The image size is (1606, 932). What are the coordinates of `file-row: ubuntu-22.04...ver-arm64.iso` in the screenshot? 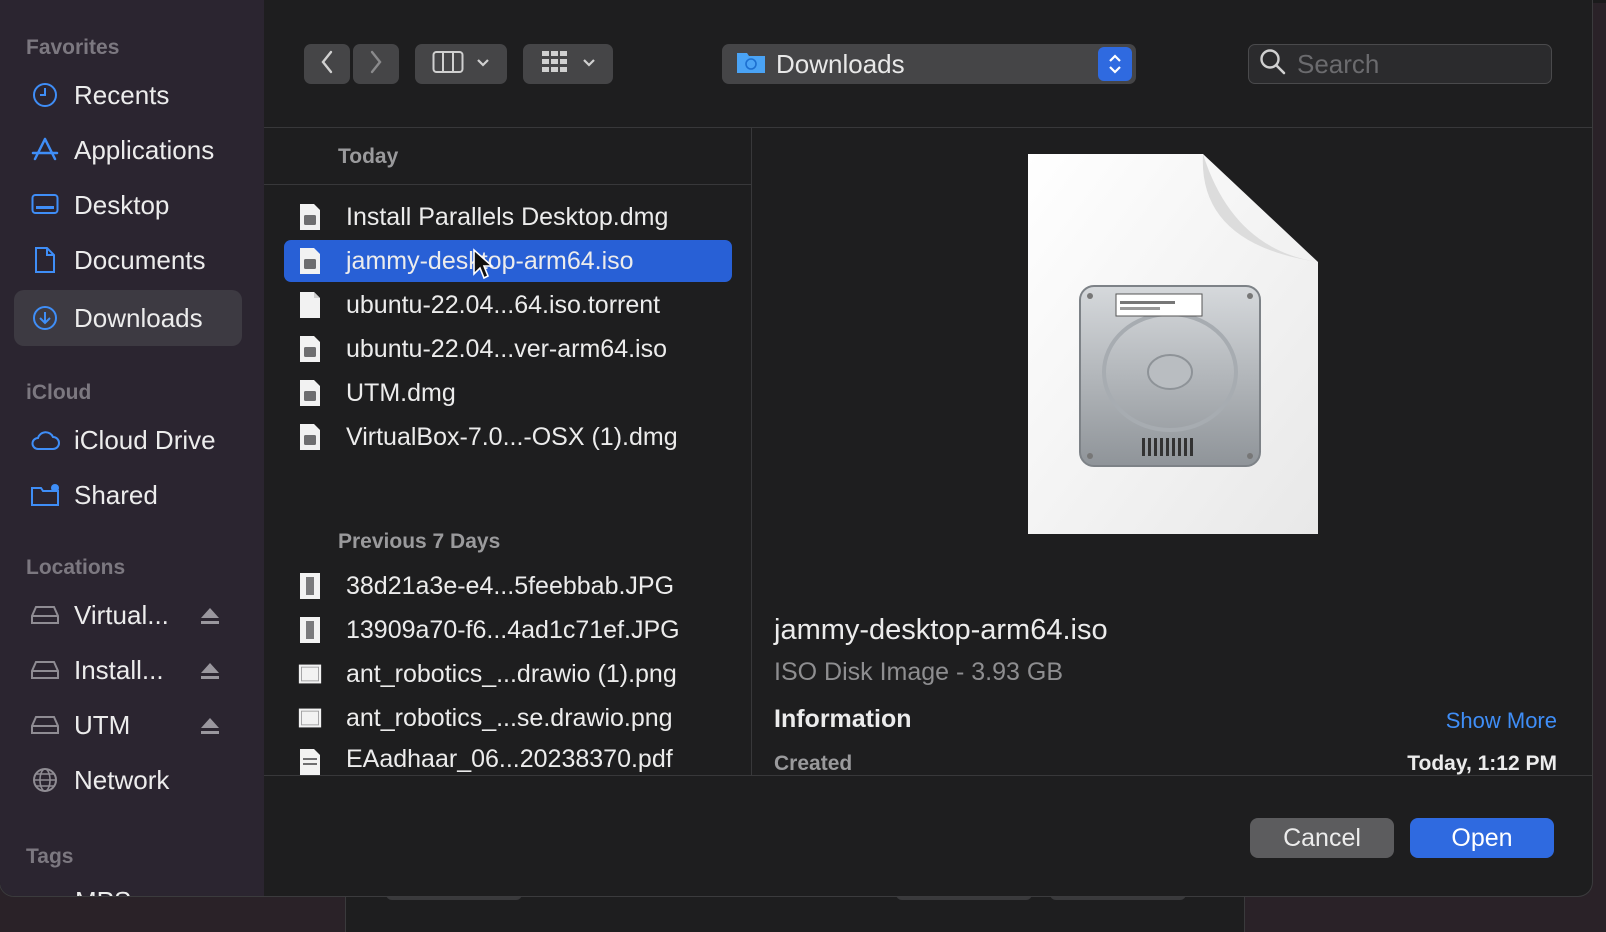 It's located at (508, 349).